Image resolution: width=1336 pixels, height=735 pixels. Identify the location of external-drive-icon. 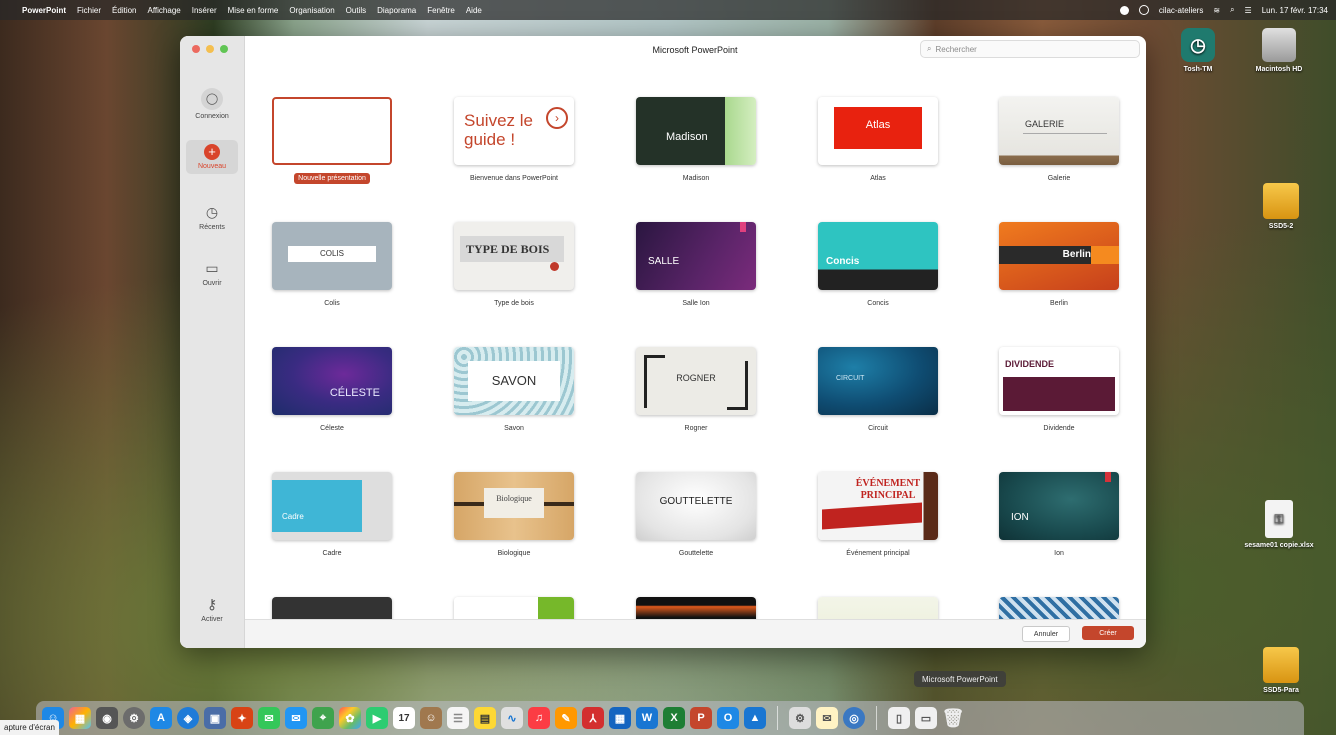
(1281, 201).